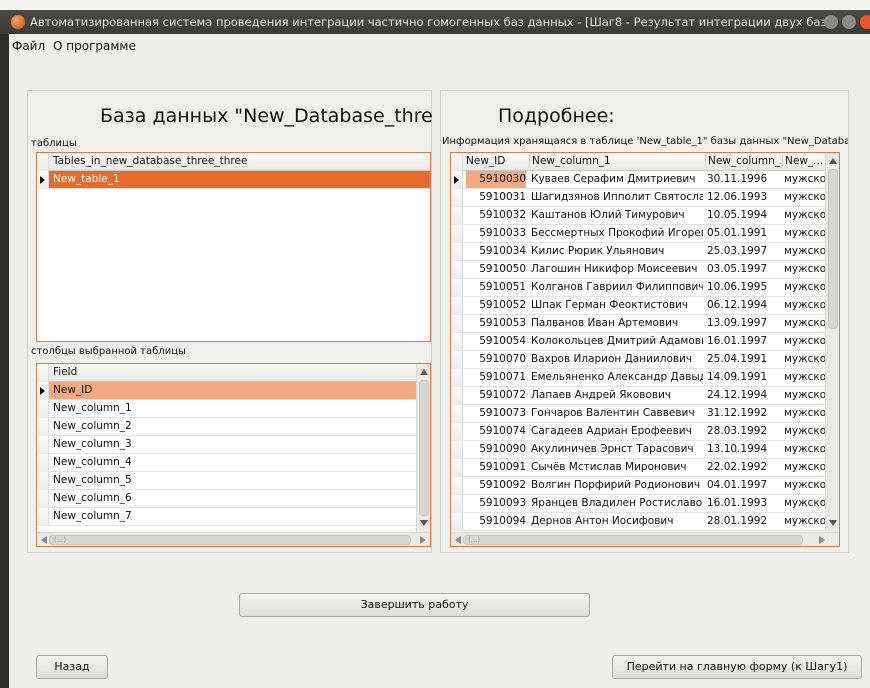 This screenshot has height=688, width=870. What do you see at coordinates (496, 233) in the screenshot?
I see `id-cell: 5910033` at bounding box center [496, 233].